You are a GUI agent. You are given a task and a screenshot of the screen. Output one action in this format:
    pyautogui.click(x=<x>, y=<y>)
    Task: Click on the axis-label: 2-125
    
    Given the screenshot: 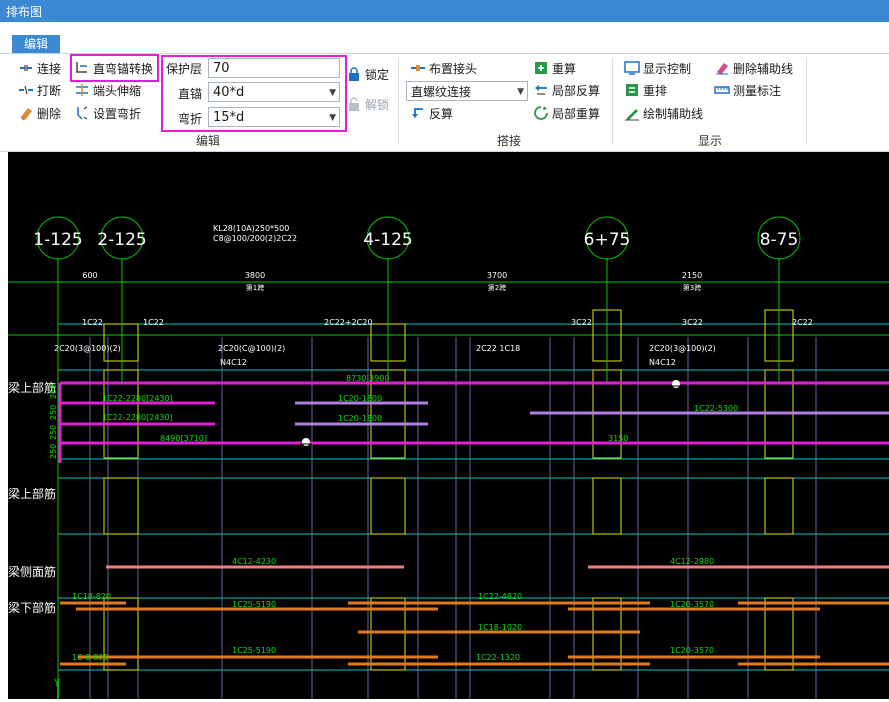 What is the action you would take?
    pyautogui.click(x=121, y=240)
    